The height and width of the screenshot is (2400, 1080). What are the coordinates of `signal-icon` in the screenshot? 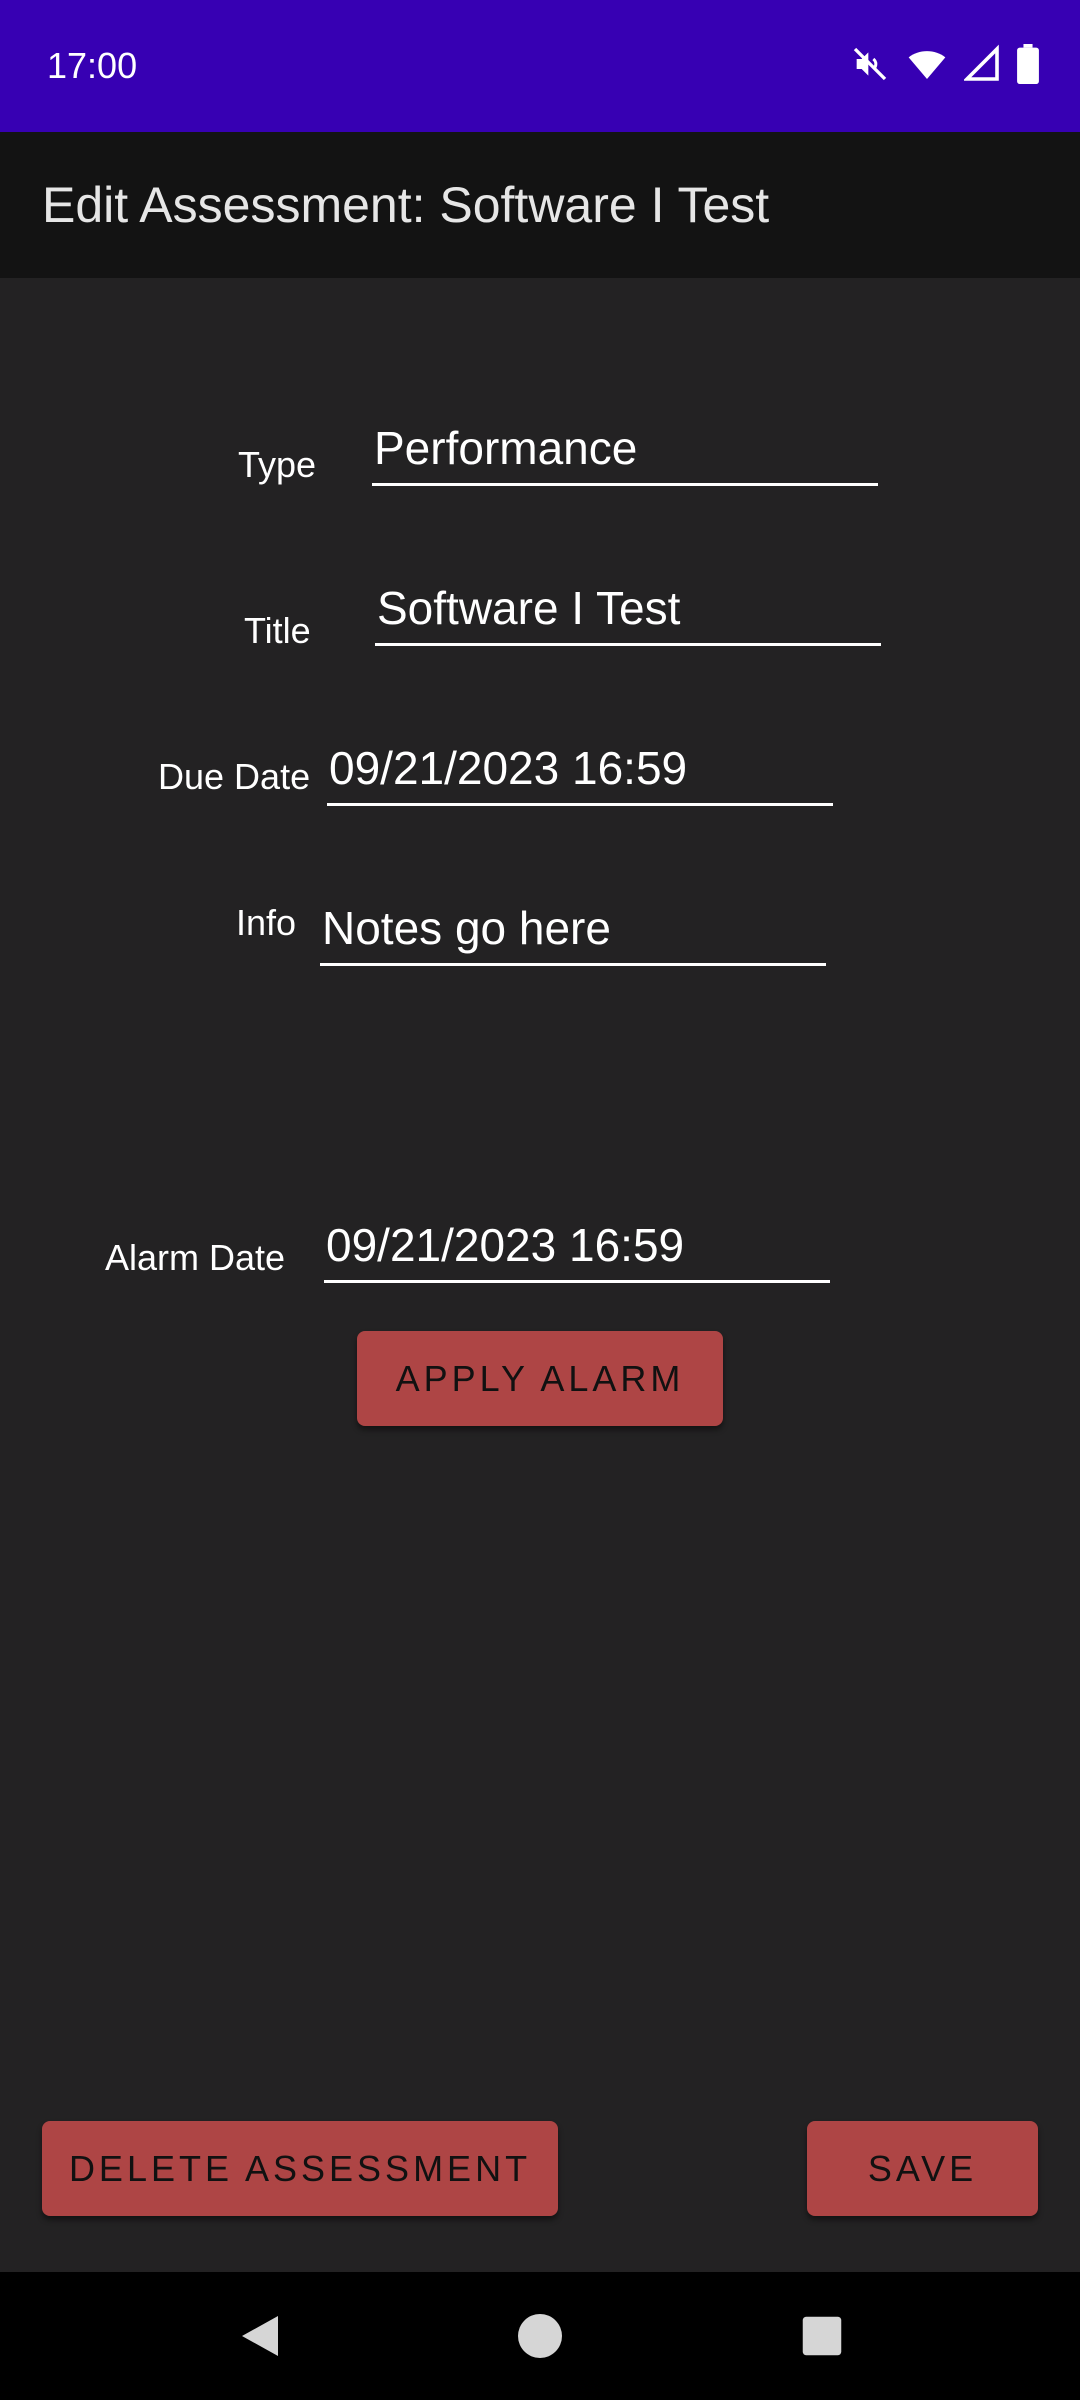 It's located at (981, 66).